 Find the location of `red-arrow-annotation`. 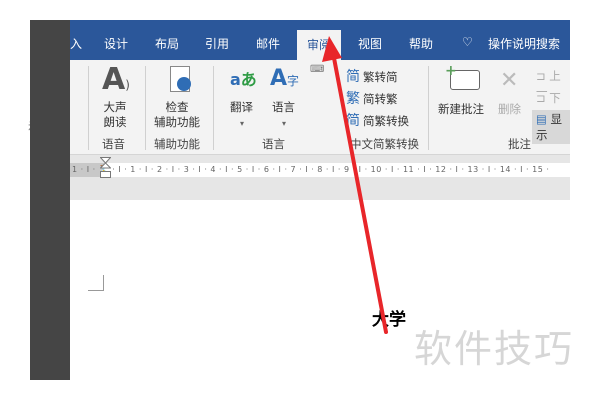

red-arrow-annotation is located at coordinates (355, 185).